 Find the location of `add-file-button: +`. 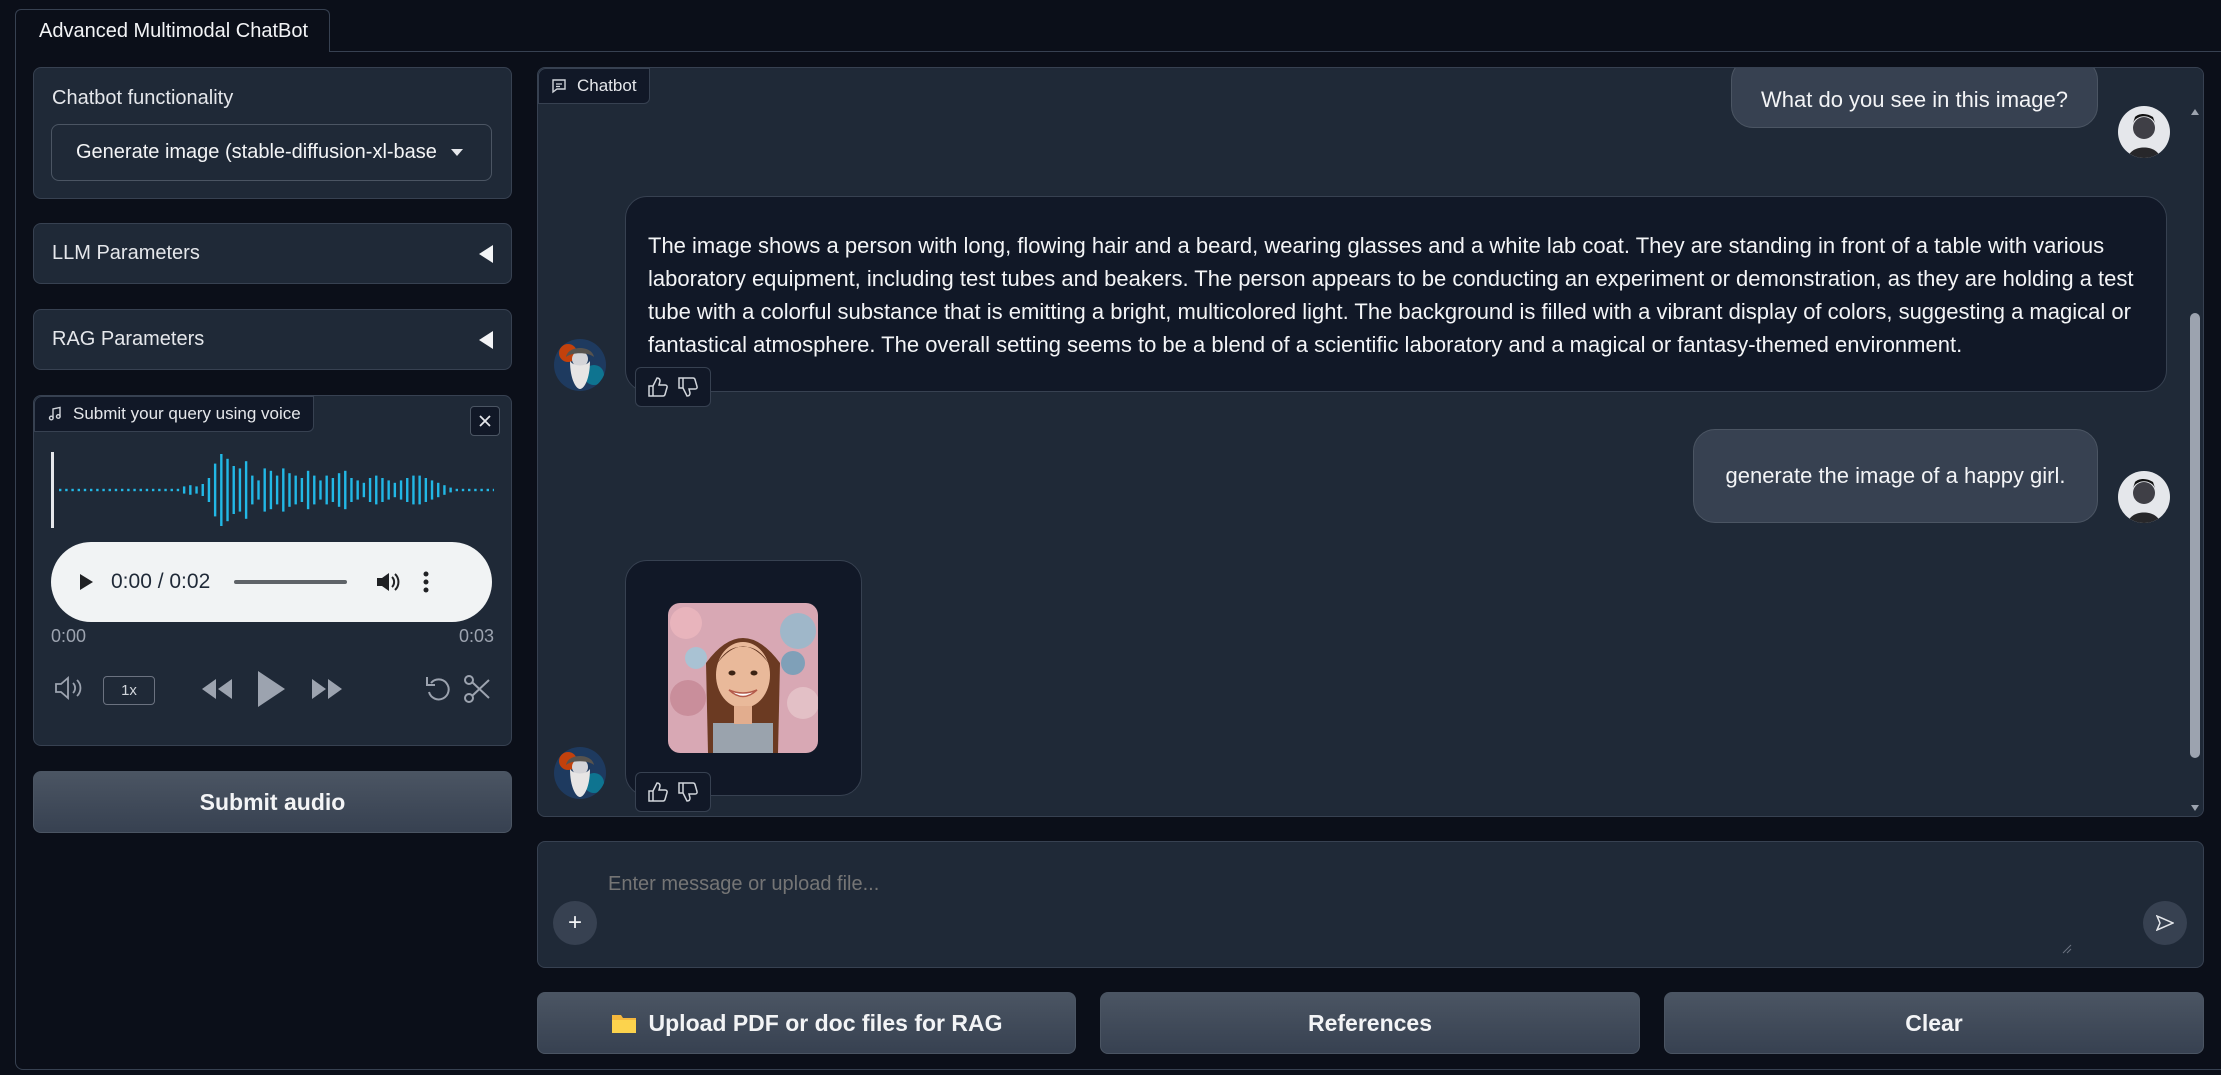

add-file-button: + is located at coordinates (575, 923).